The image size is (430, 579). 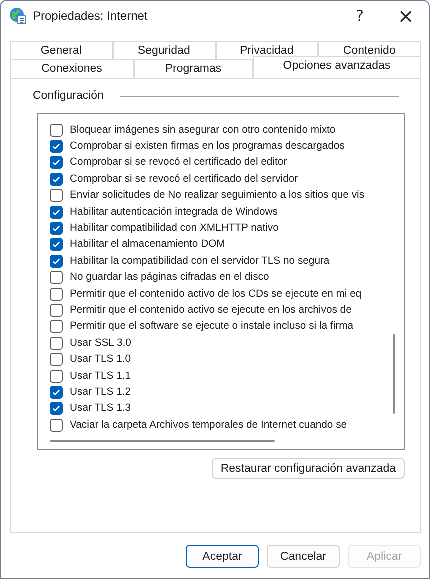 What do you see at coordinates (179, 162) in the screenshot?
I see `checkbox-label: Comprobar si se revocó el certificado del editor` at bounding box center [179, 162].